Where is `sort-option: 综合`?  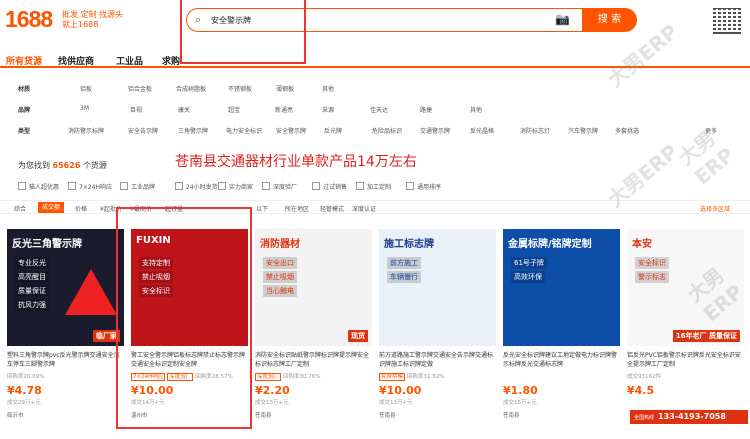
sort-option: 综合 is located at coordinates (20, 208).